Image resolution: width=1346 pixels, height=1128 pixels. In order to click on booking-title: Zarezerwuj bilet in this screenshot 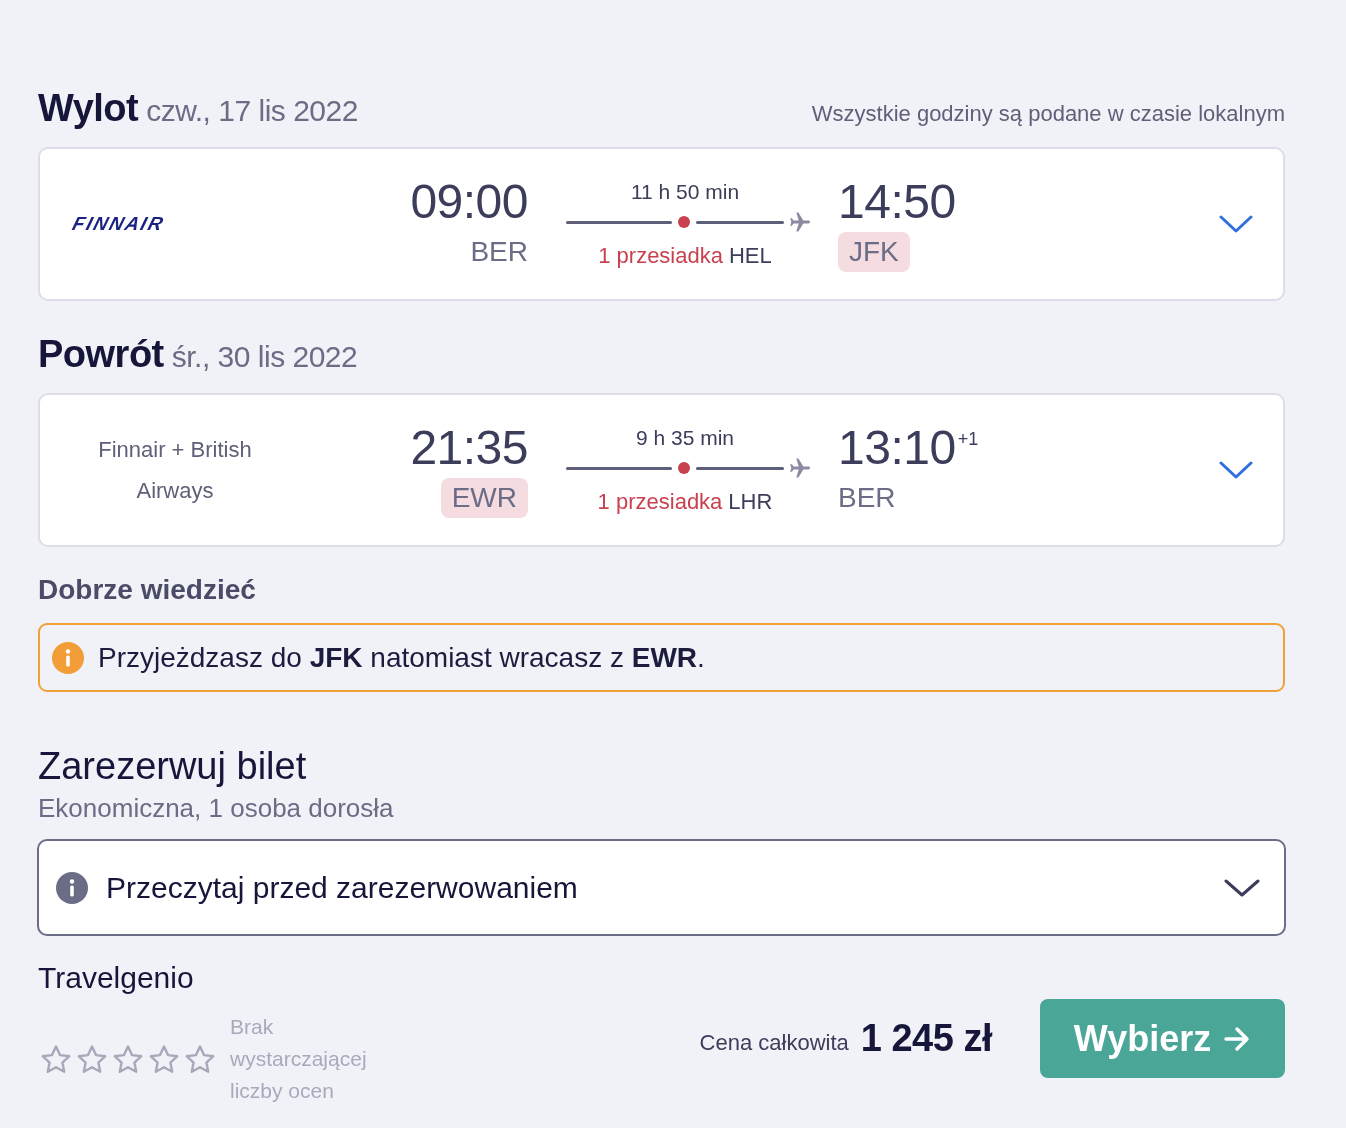, I will do `click(172, 766)`.